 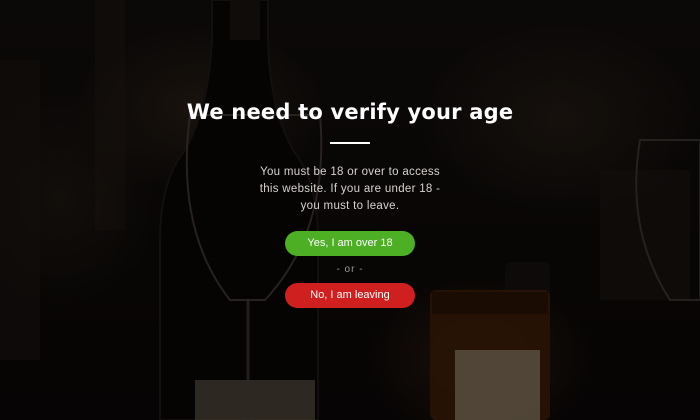 I want to click on dialog-title: We need to verify your age, so click(x=350, y=112).